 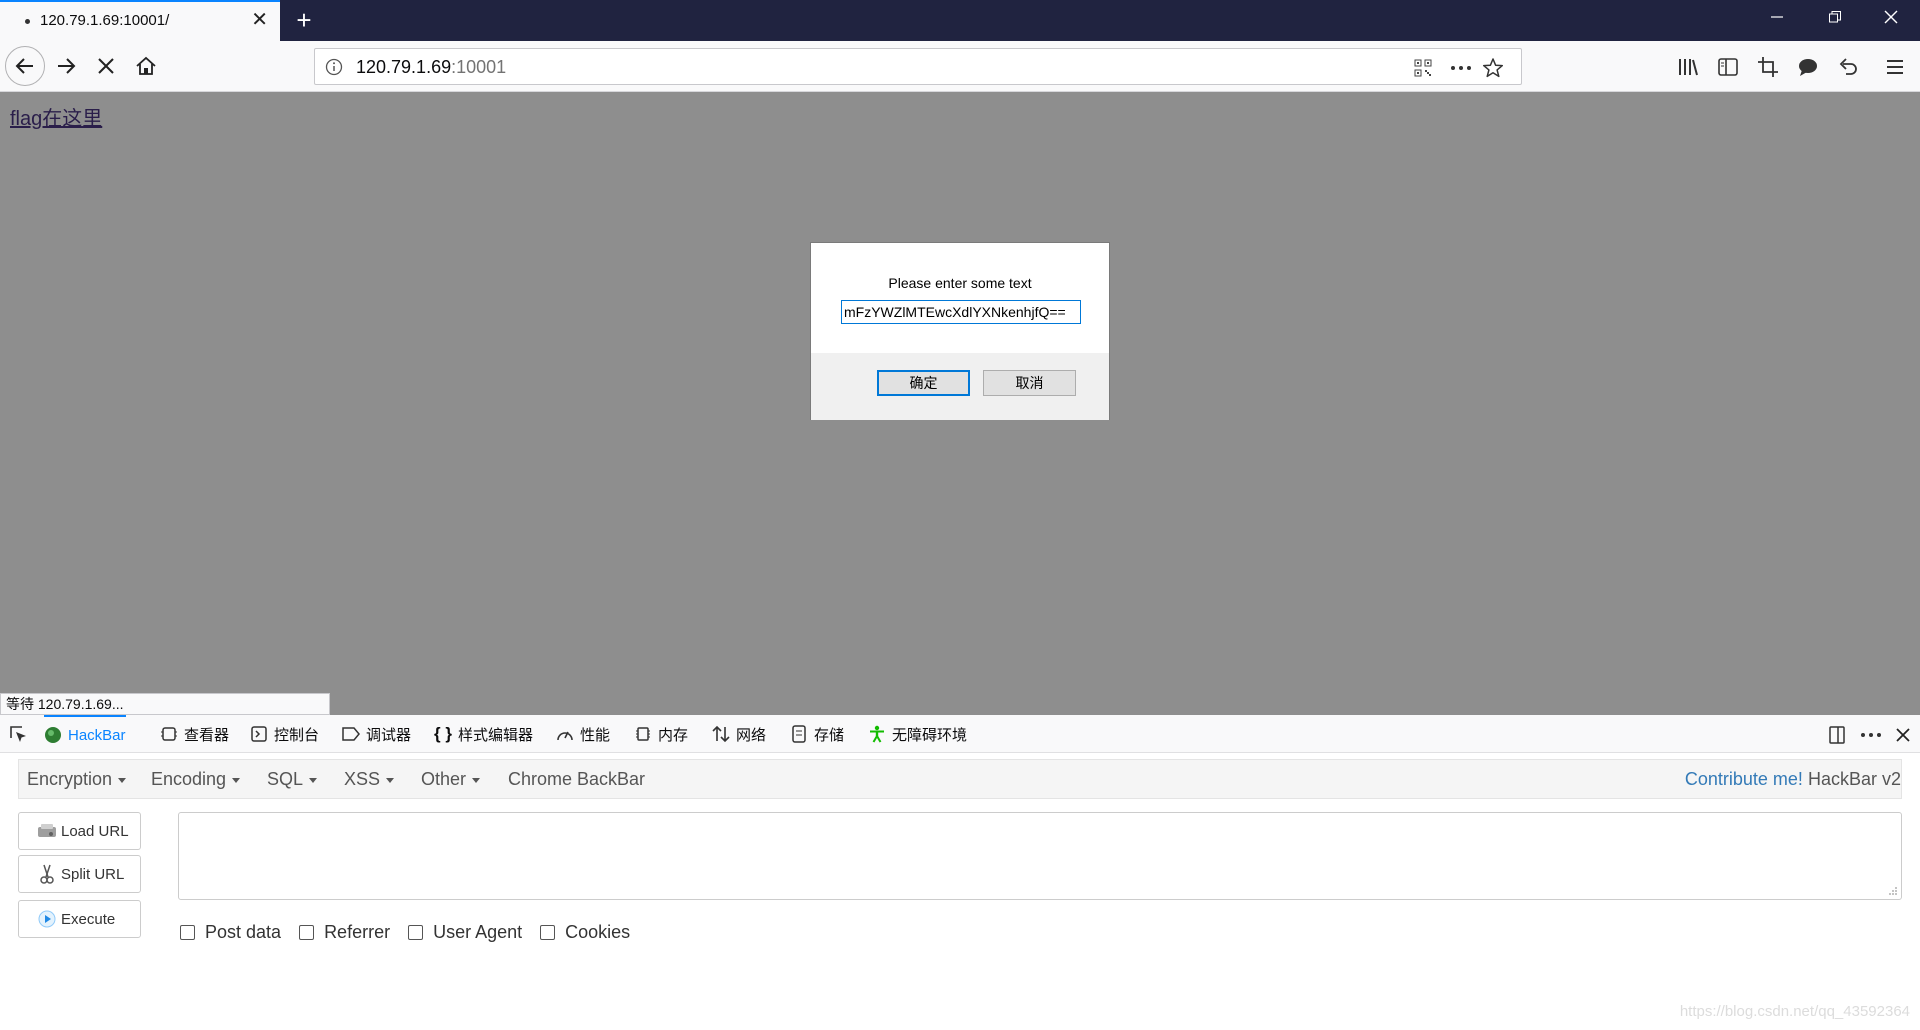 I want to click on cookies-checkbox: Cookies, so click(x=585, y=932).